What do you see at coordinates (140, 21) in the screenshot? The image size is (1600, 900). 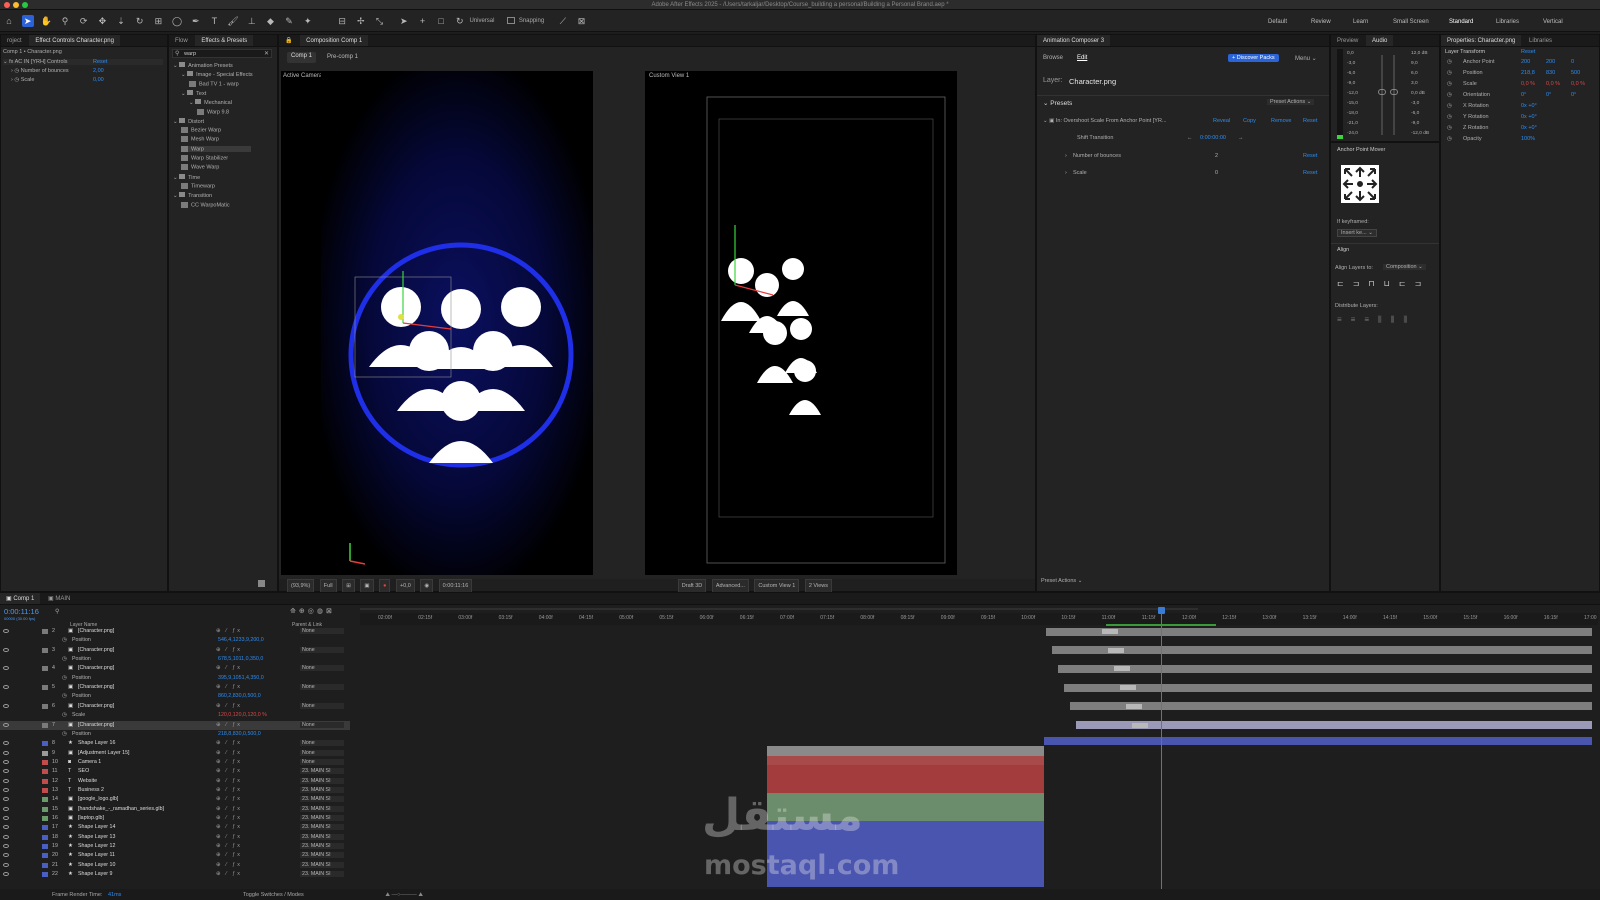 I see `rotate-tool-icon: ↻` at bounding box center [140, 21].